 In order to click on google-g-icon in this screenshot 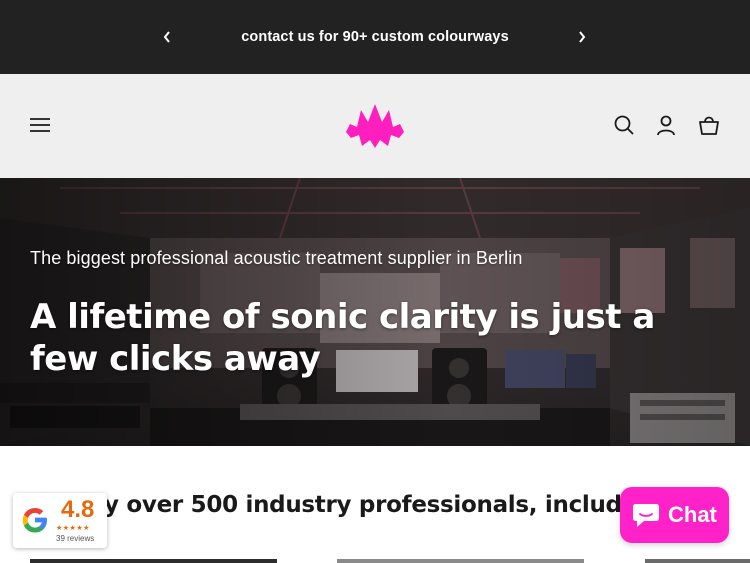, I will do `click(34, 520)`.